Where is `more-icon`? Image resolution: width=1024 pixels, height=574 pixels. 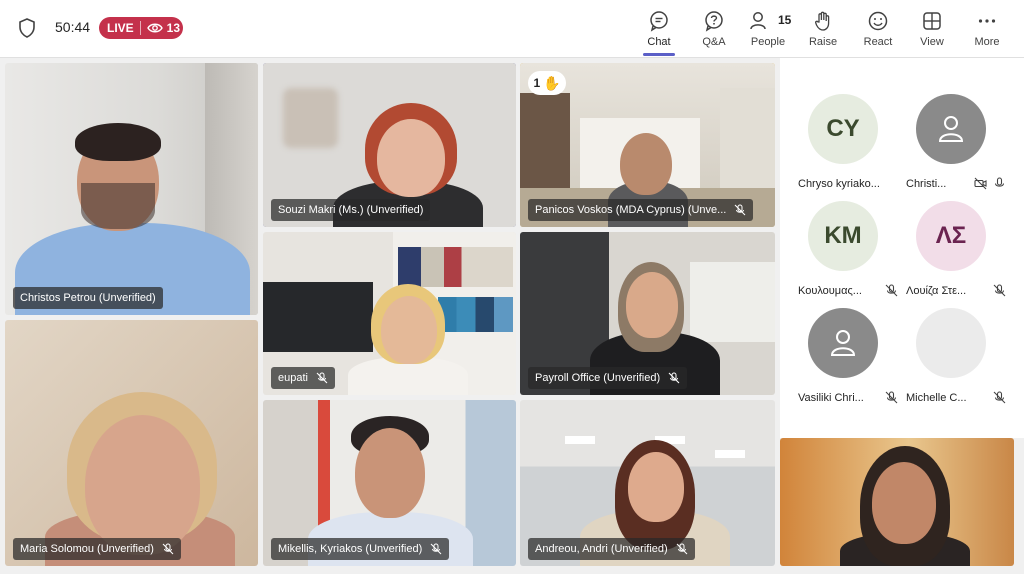
more-icon is located at coordinates (987, 21).